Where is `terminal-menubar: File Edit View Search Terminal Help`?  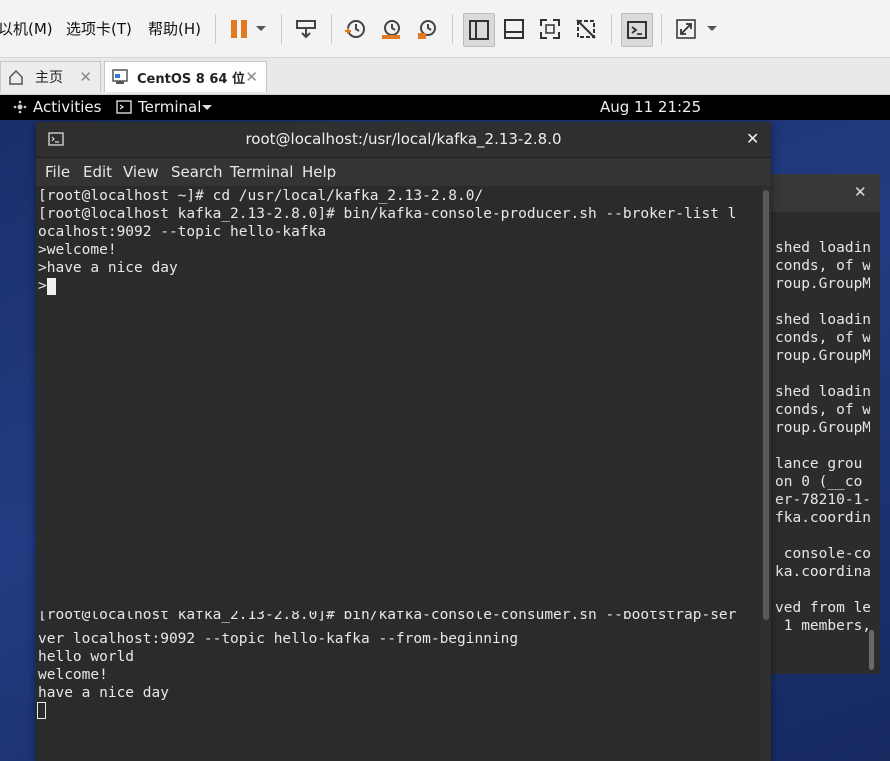 terminal-menubar: File Edit View Search Terminal Help is located at coordinates (403, 172).